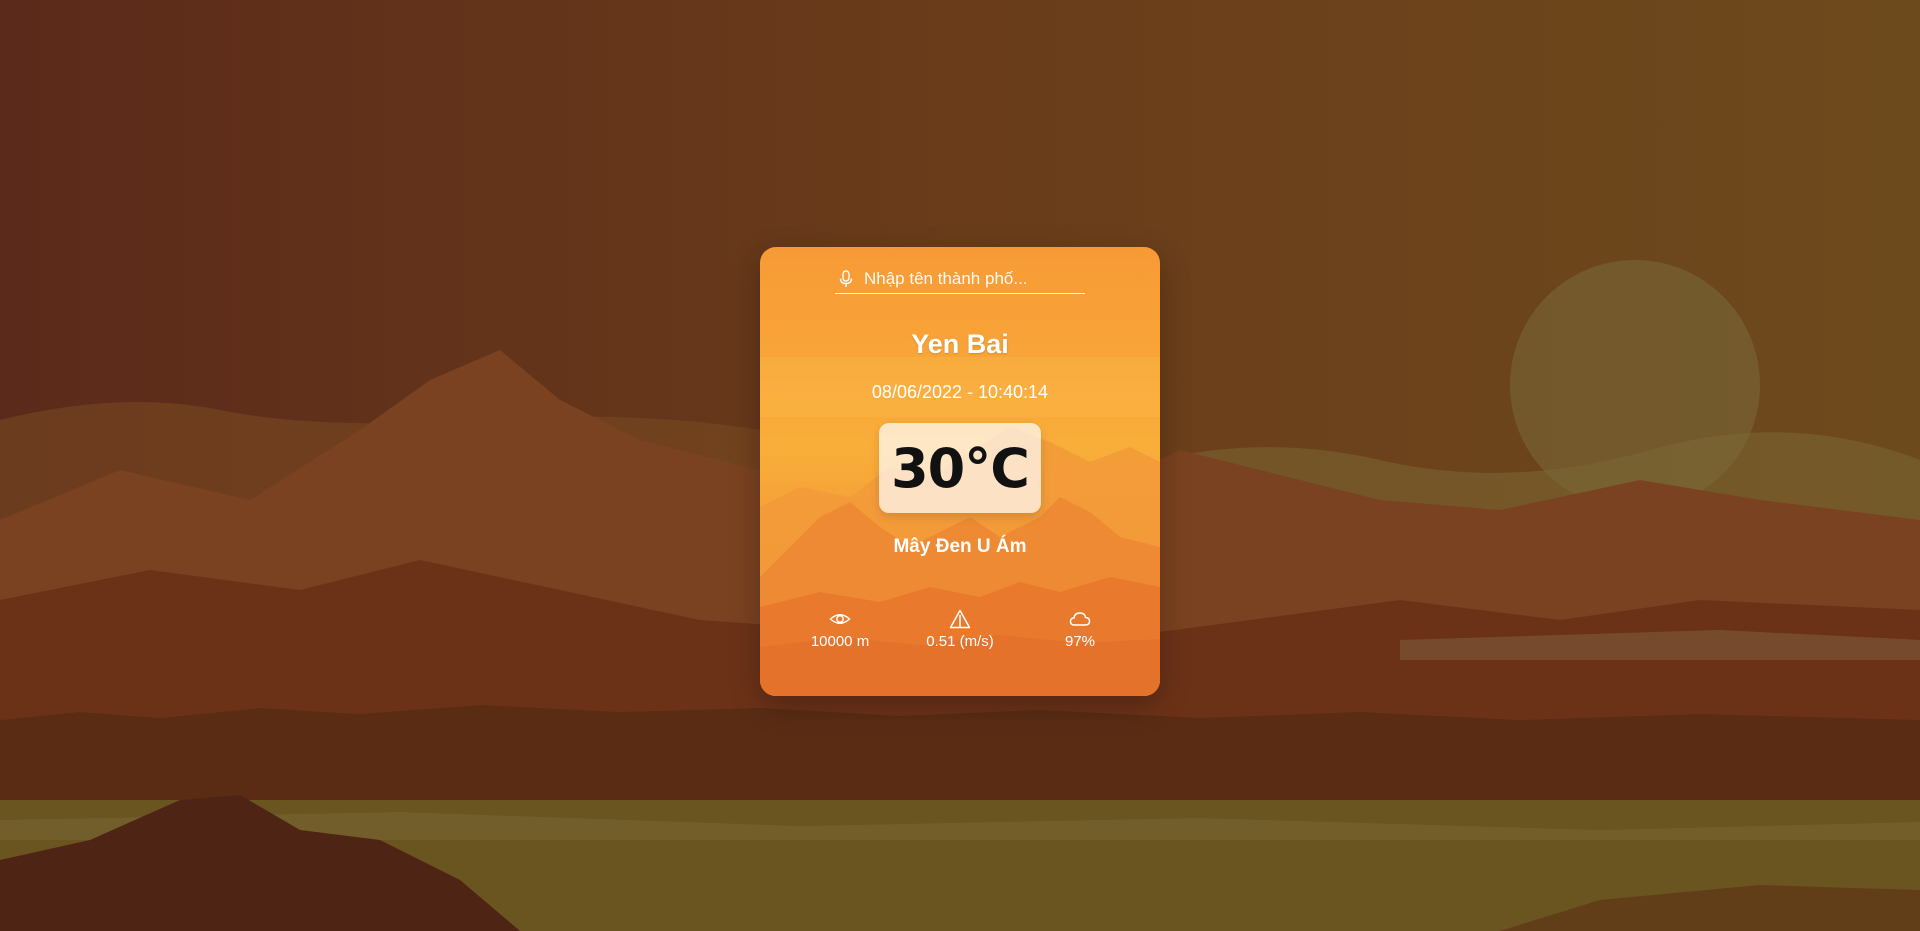  I want to click on city-search-input, so click(974, 279).